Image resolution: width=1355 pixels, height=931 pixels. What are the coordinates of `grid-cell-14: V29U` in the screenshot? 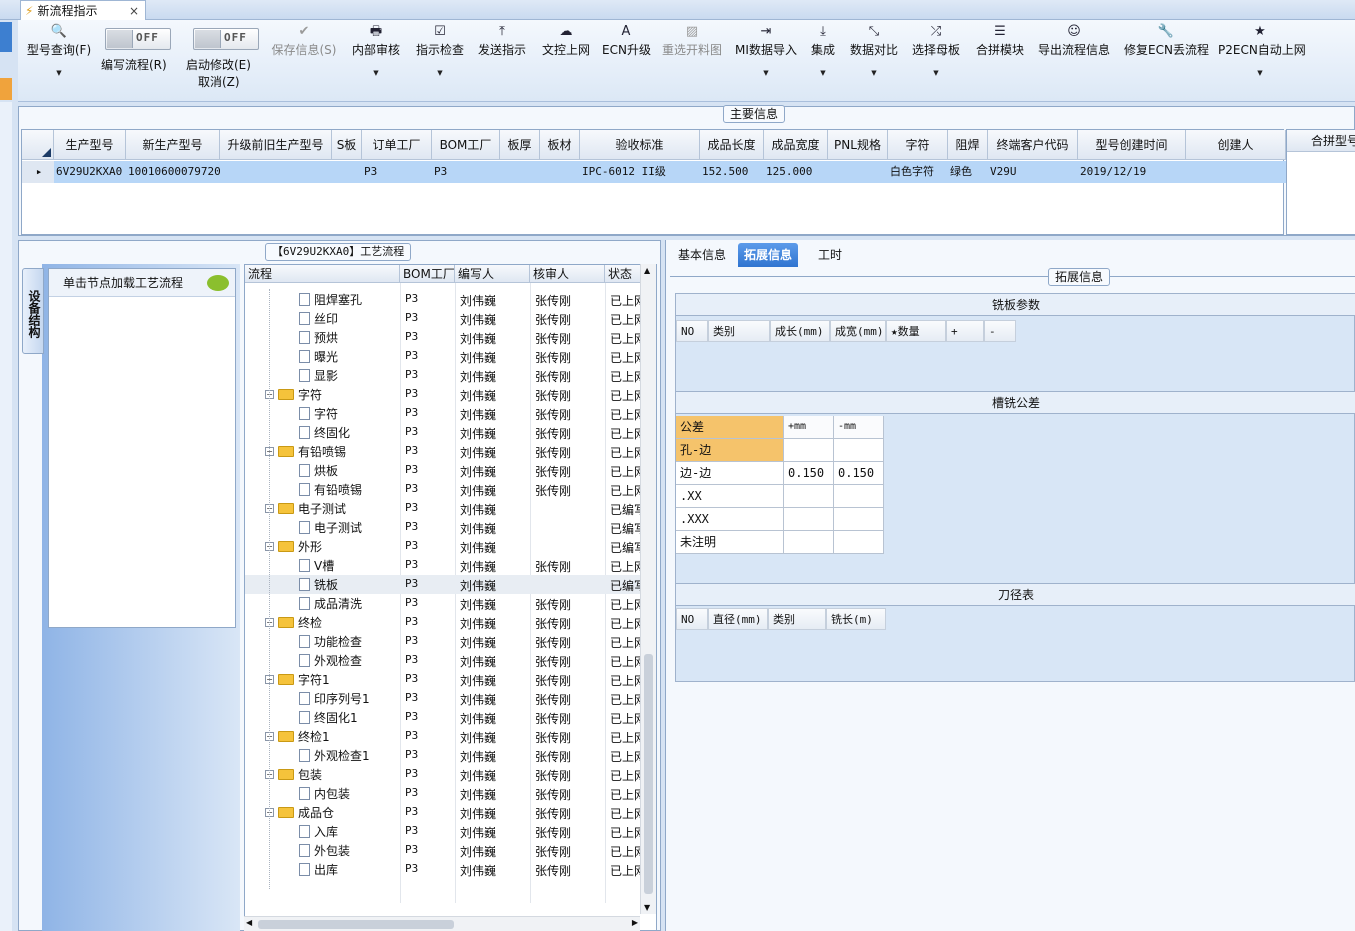 It's located at (1033, 172).